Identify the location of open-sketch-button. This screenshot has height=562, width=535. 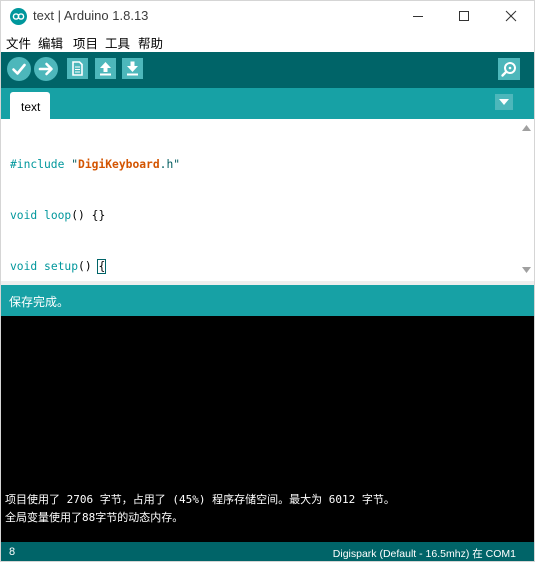
(105, 68).